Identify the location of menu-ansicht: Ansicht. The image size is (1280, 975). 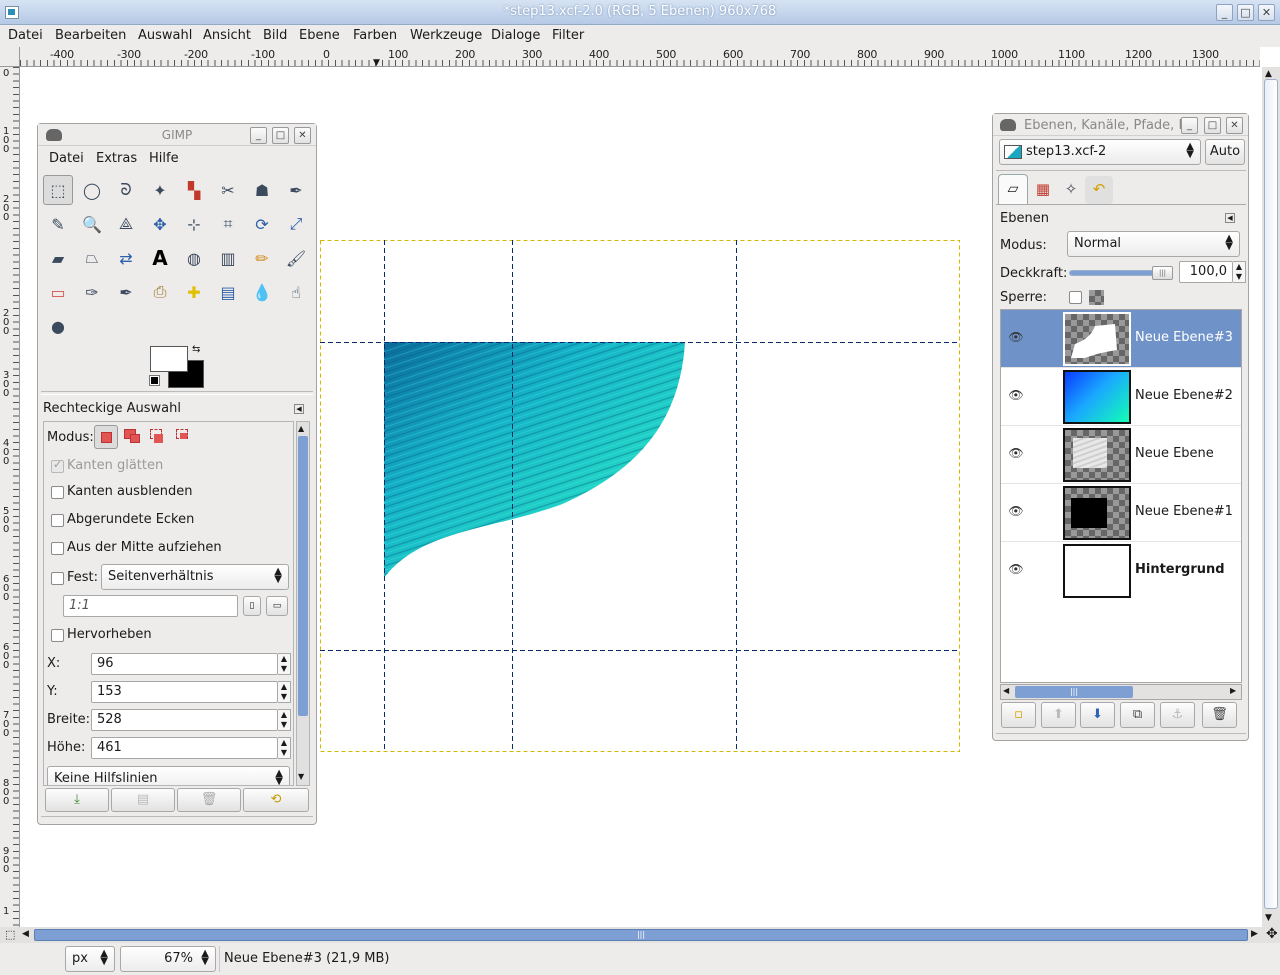
(227, 35).